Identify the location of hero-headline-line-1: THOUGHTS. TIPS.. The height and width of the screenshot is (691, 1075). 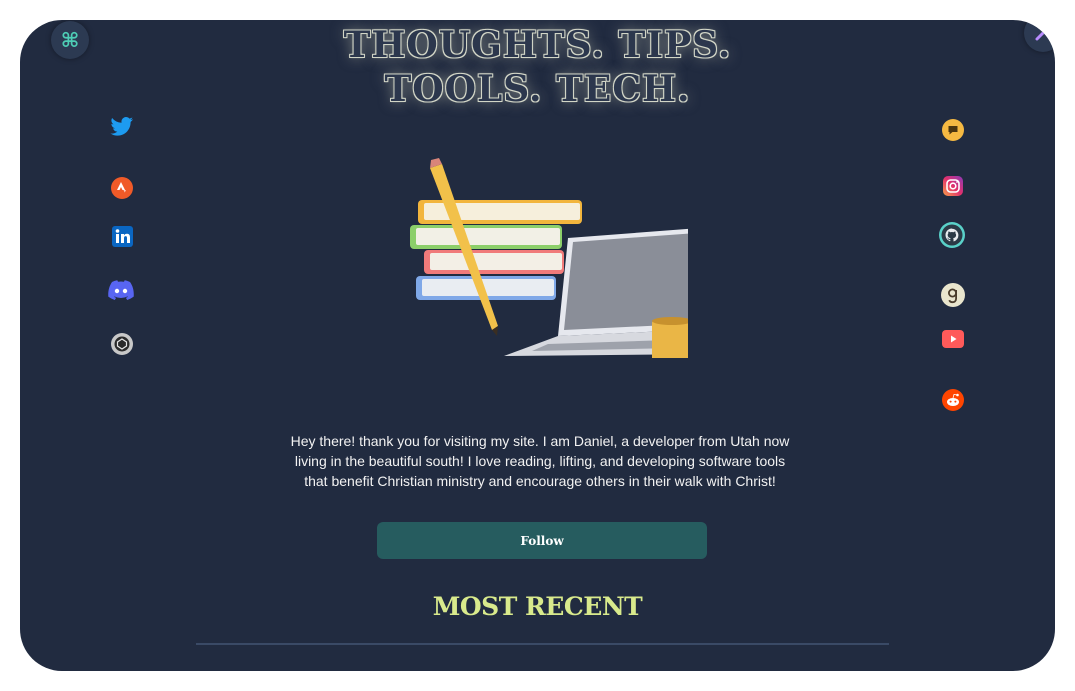
(537, 45).